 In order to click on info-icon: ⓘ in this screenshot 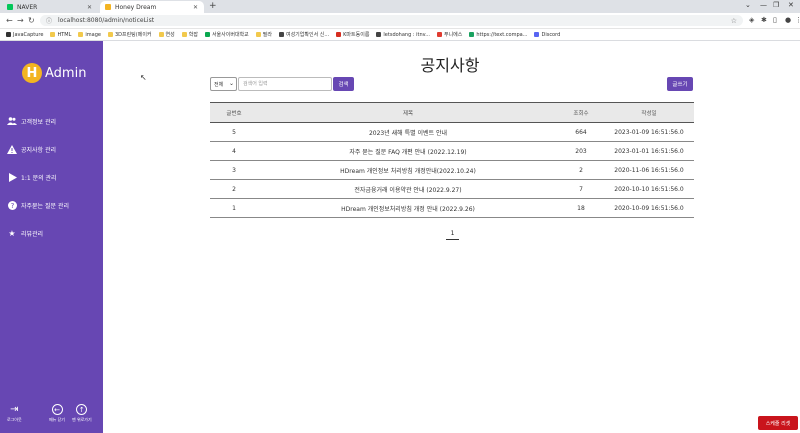, I will do `click(49, 20)`.